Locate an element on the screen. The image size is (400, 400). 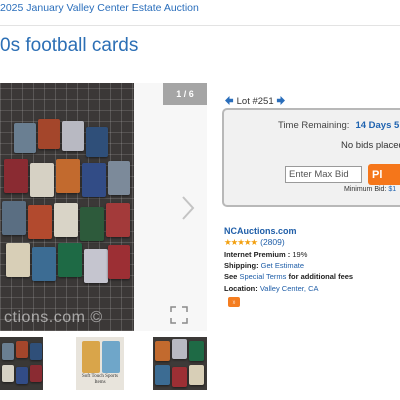
lot-navigation: Lot #251 is located at coordinates (255, 101).